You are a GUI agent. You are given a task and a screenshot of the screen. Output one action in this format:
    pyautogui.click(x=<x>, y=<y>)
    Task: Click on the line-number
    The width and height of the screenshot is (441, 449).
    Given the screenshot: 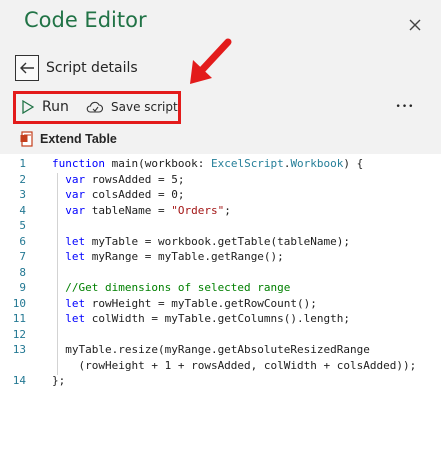 What is the action you would take?
    pyautogui.click(x=13, y=366)
    